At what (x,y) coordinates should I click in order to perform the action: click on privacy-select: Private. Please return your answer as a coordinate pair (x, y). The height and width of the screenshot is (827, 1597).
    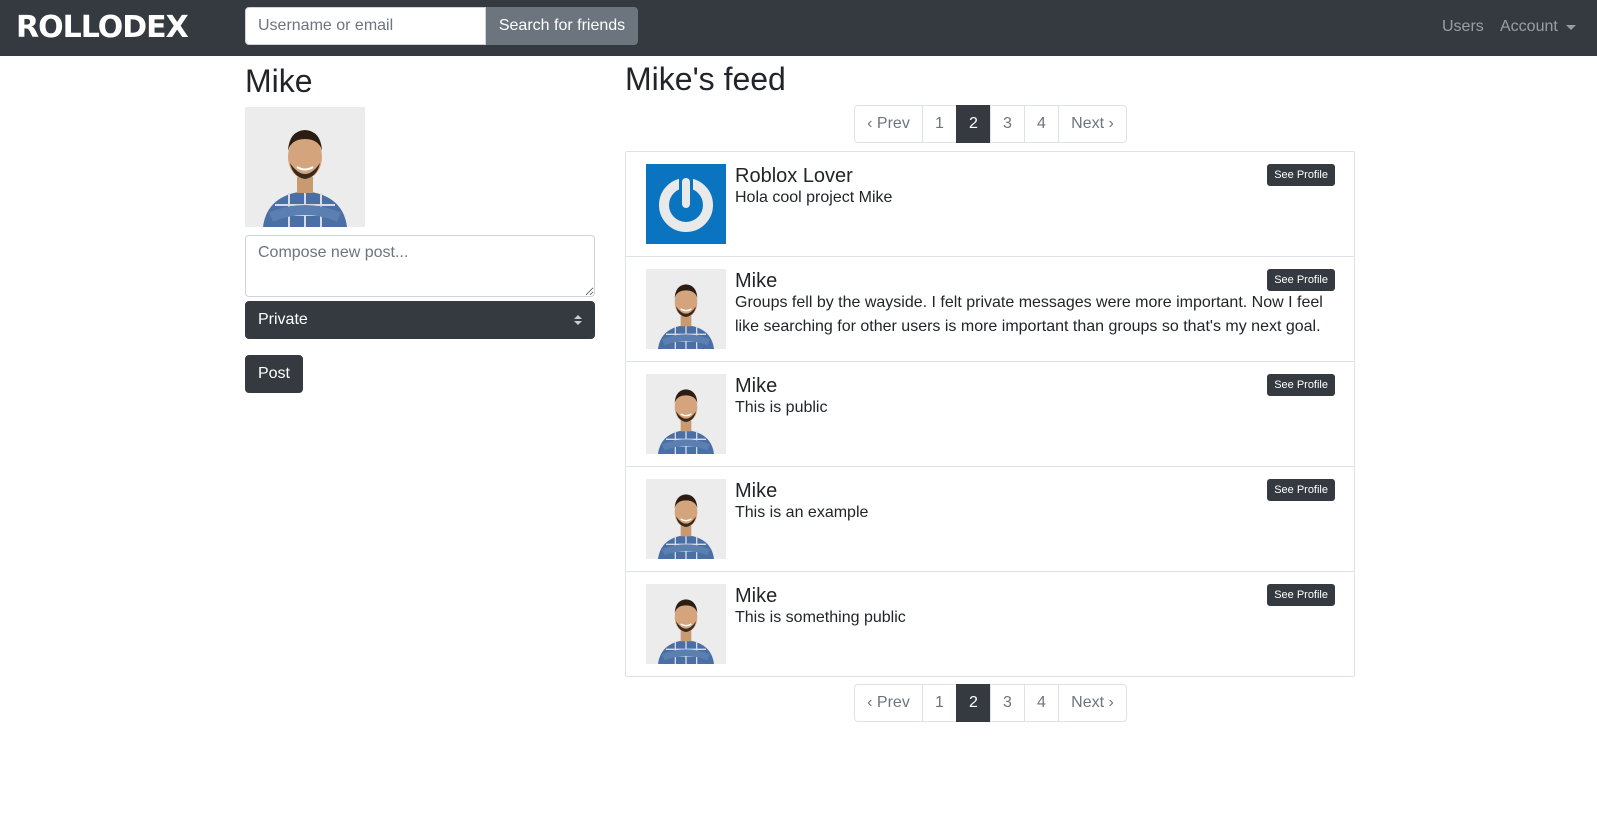
    Looking at the image, I should click on (420, 320).